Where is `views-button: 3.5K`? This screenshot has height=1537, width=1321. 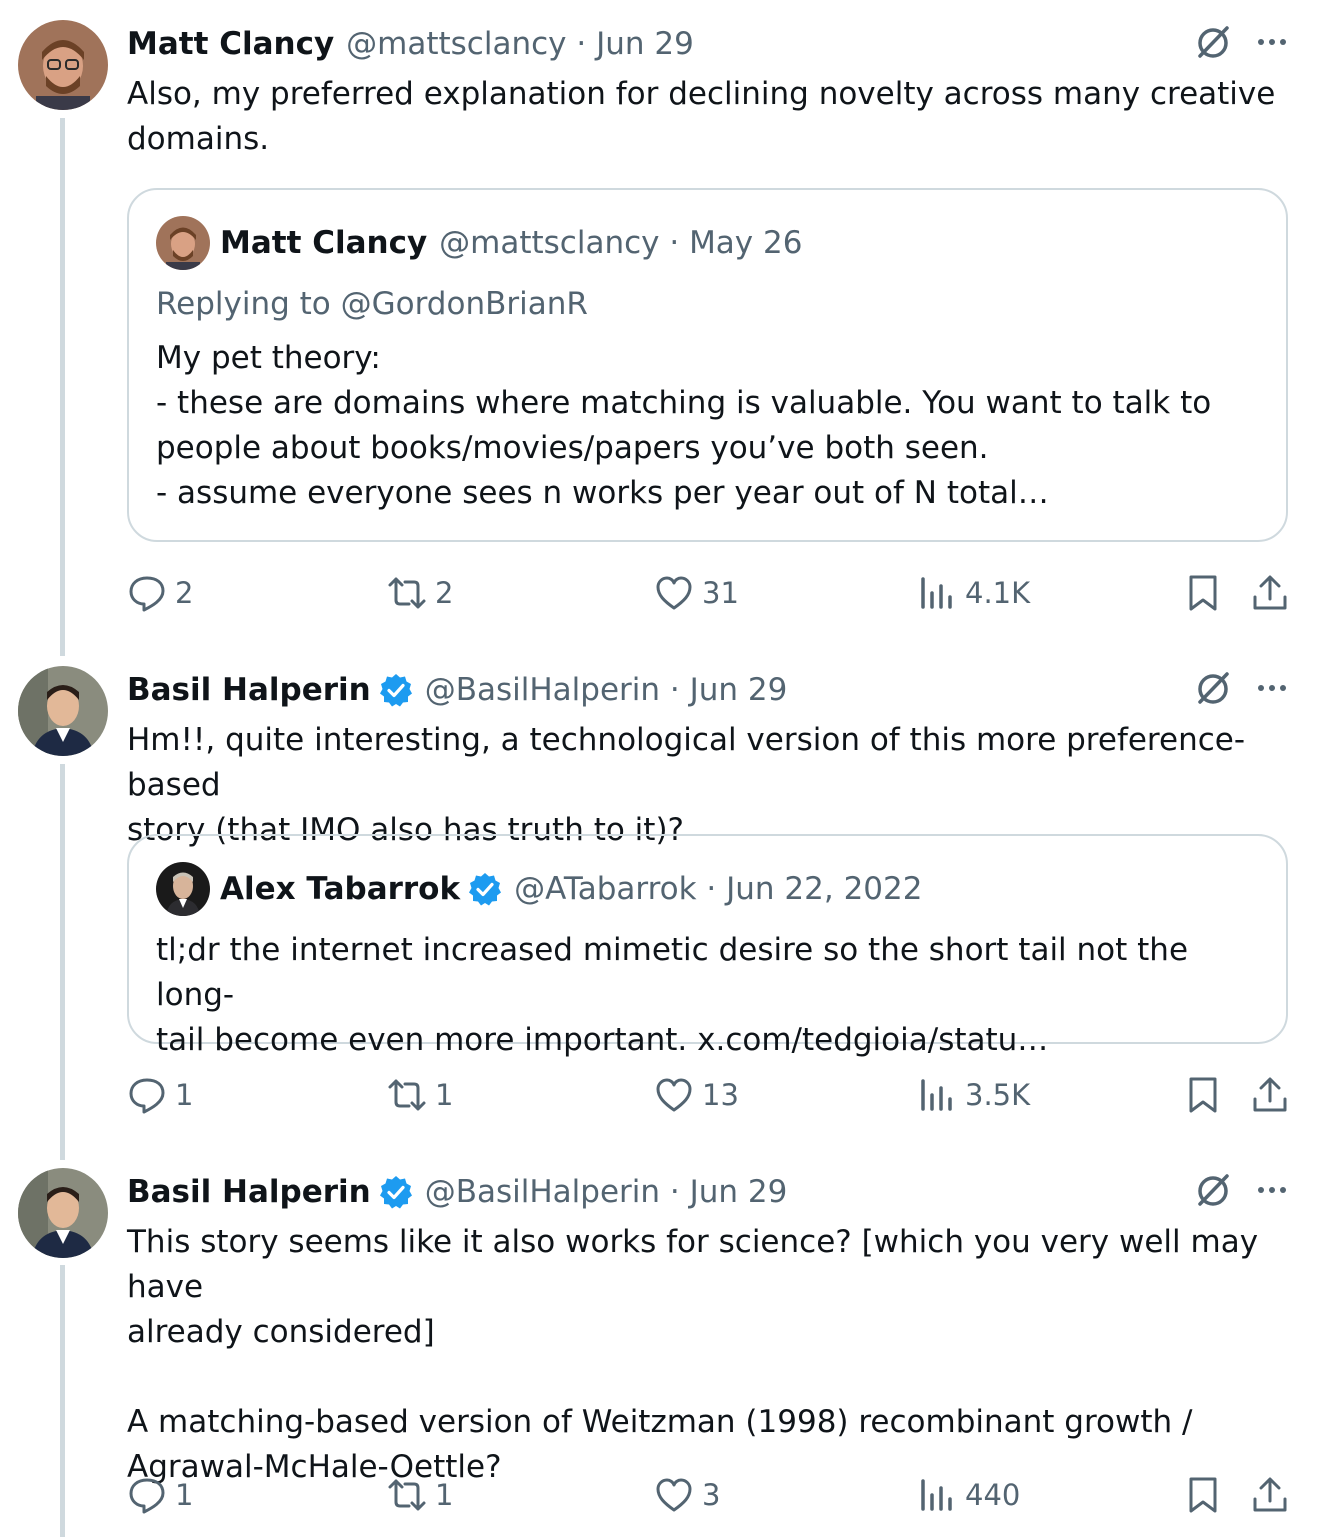
views-button: 3.5K is located at coordinates (973, 1095).